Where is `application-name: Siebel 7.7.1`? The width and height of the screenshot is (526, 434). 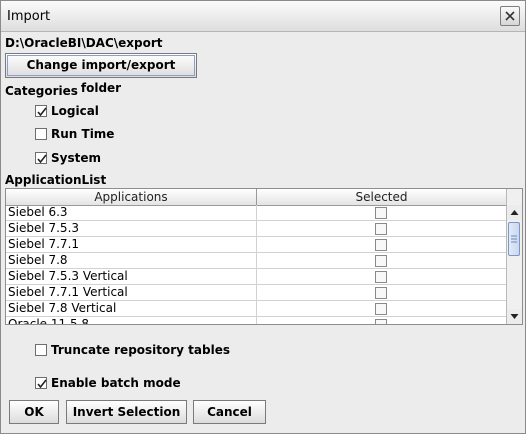
application-name: Siebel 7.7.1 is located at coordinates (44, 244).